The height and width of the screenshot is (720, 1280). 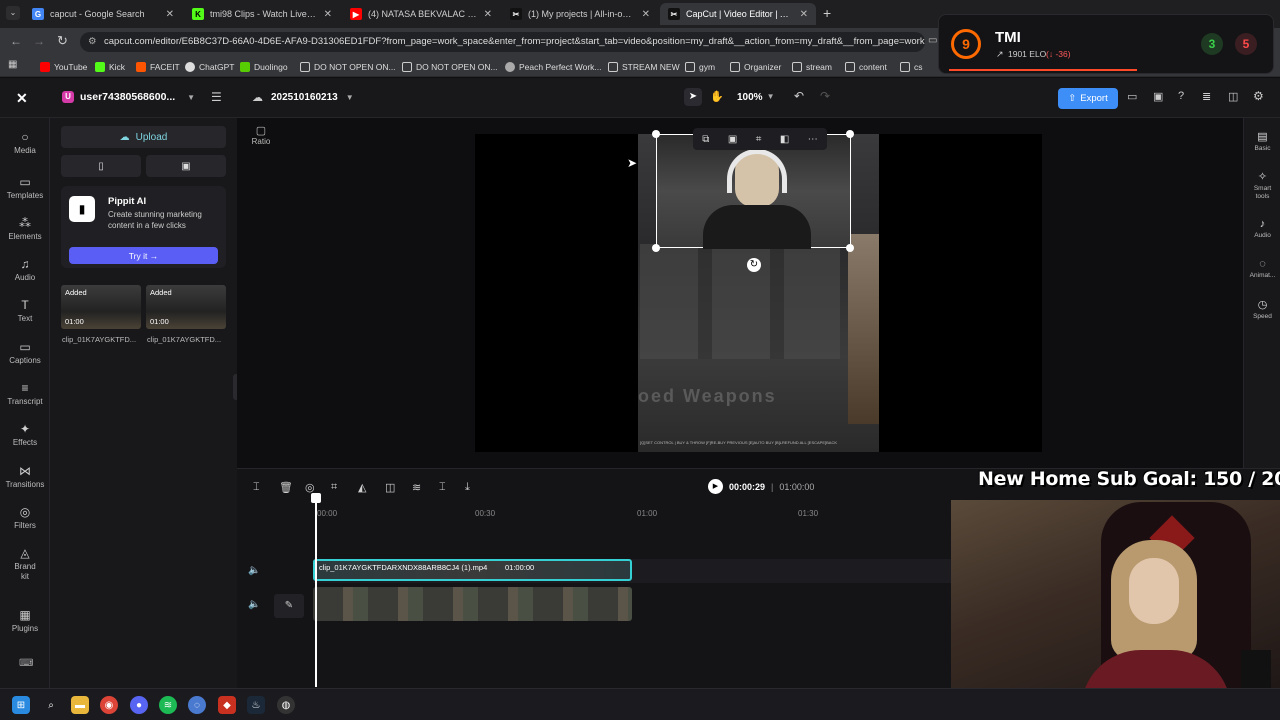 I want to click on browser-tab: ▶ (4) NATASA BEKVALAC - KO ✕, so click(x=421, y=14).